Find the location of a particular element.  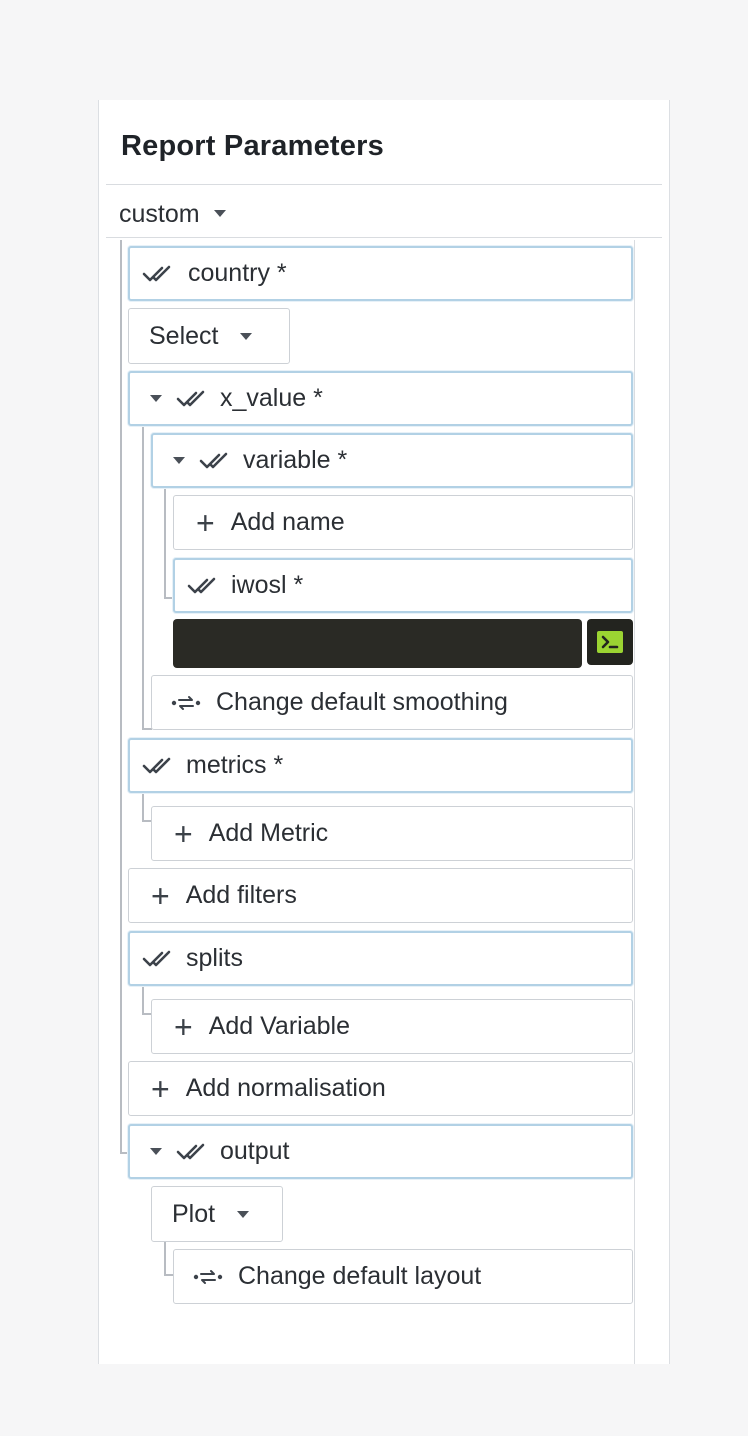

scrollbar-track is located at coordinates (634, 802).